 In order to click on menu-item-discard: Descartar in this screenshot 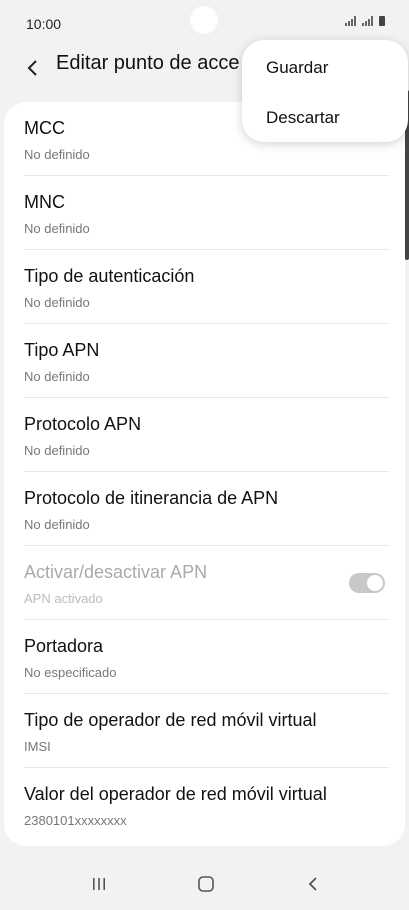, I will do `click(303, 118)`.